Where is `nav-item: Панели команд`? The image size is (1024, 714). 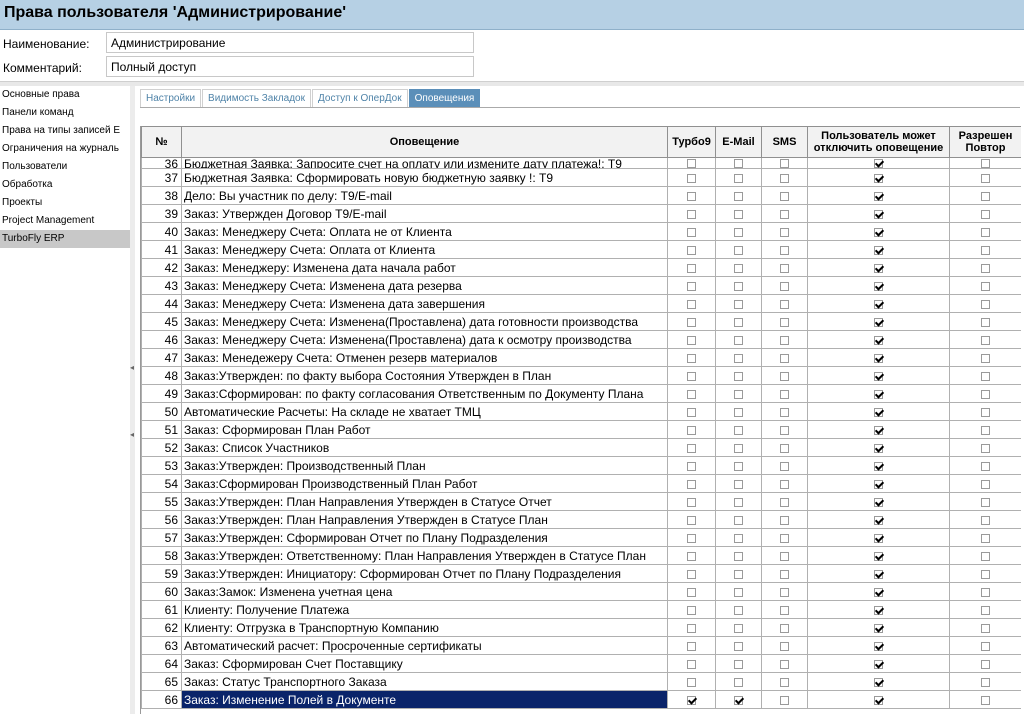 nav-item: Панели команд is located at coordinates (65, 113).